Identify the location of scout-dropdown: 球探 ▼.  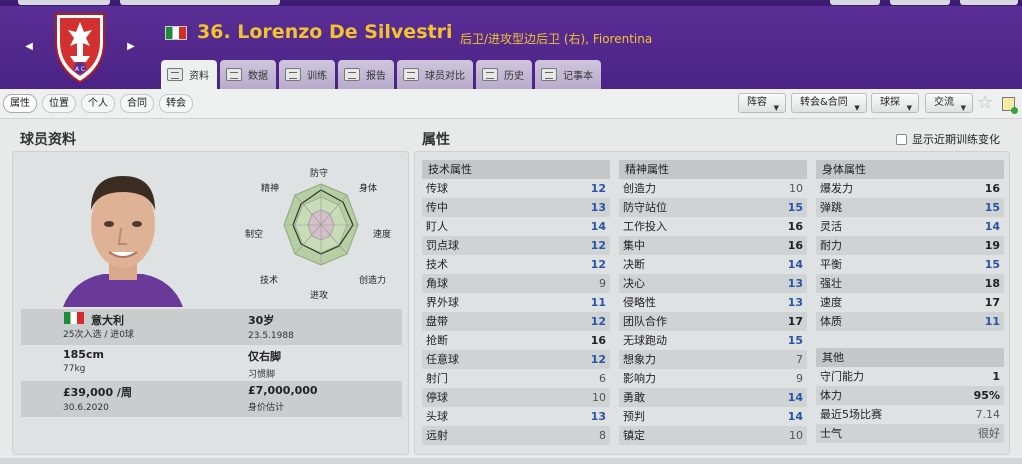
(895, 103).